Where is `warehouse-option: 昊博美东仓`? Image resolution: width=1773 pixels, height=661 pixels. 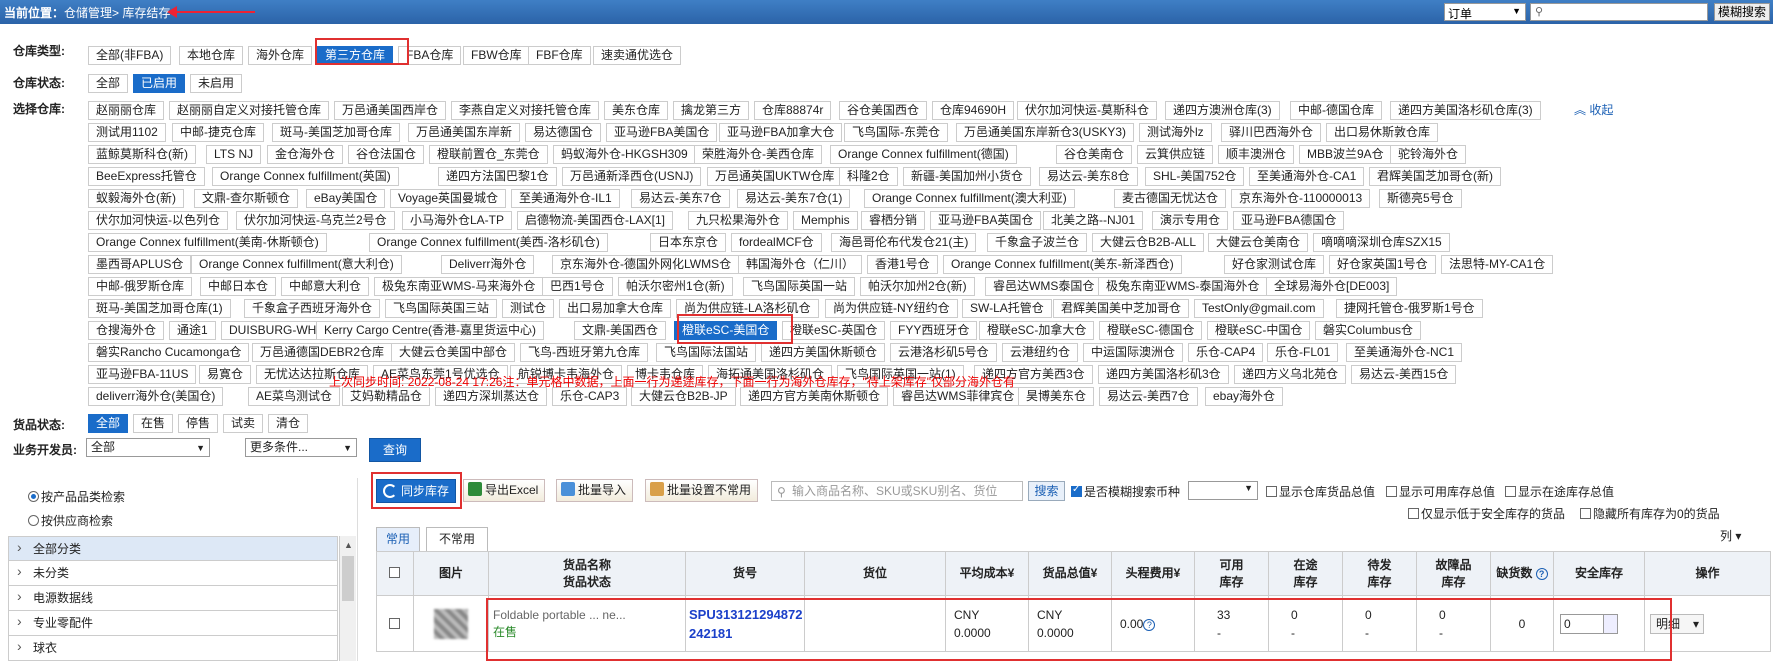
warehouse-option: 昊博美东仓 is located at coordinates (1056, 396).